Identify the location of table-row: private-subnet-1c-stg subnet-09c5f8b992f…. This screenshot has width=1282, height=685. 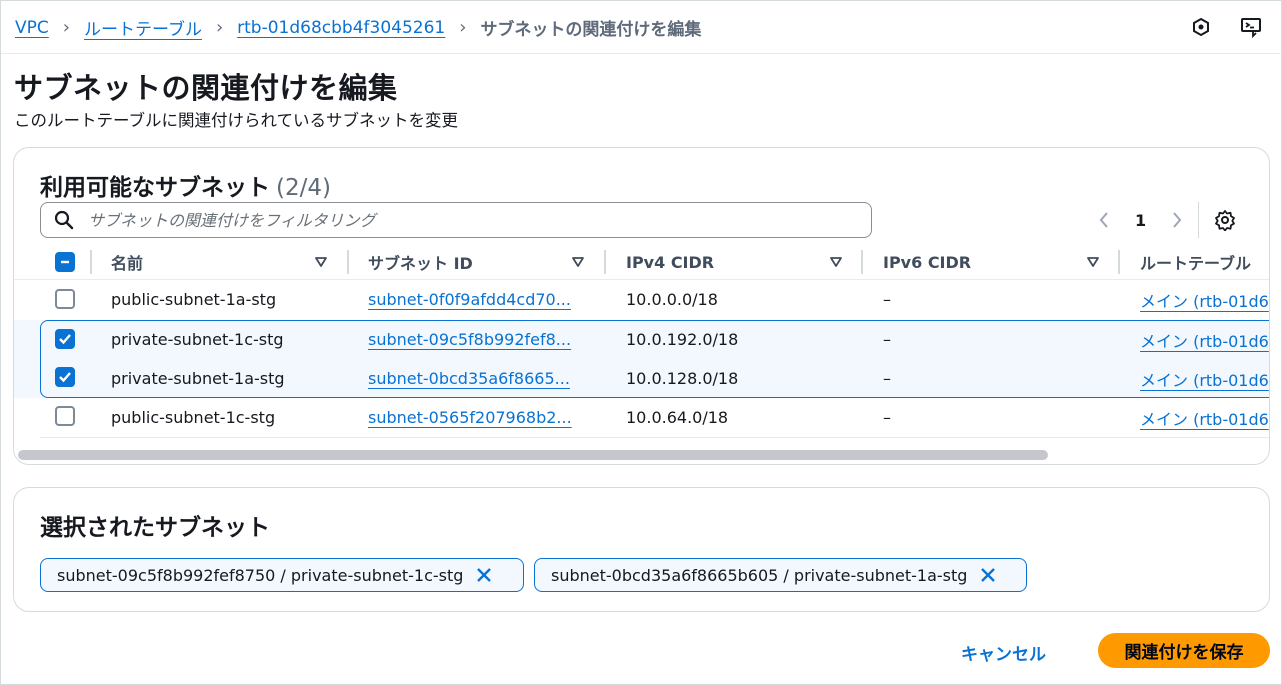
(641, 339).